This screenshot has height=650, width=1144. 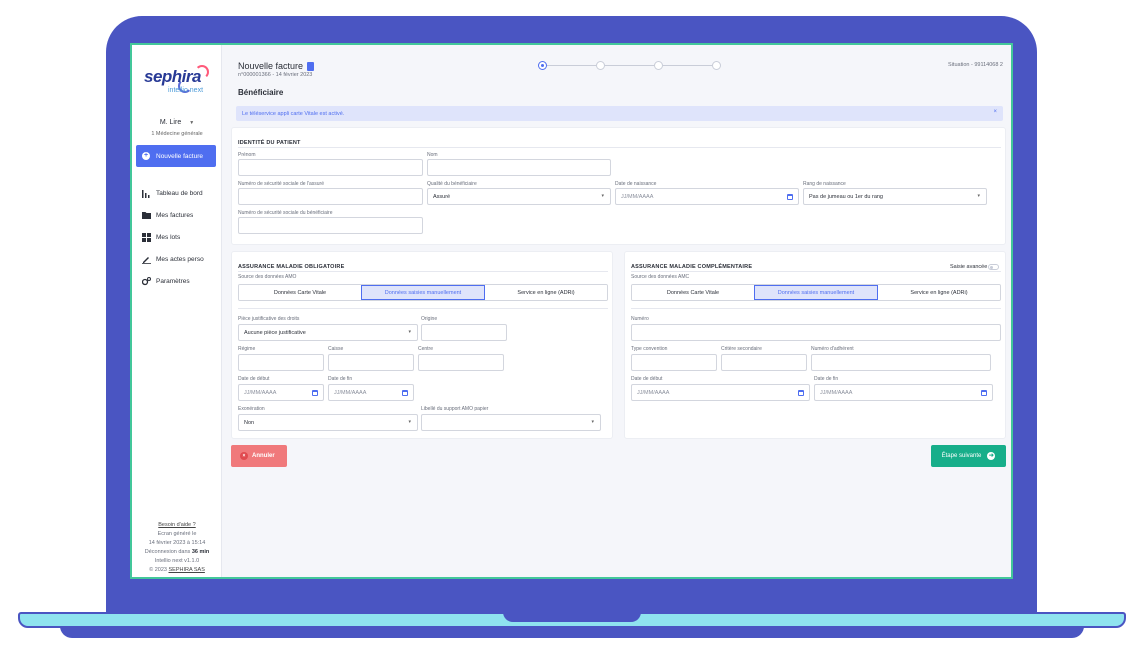 I want to click on centre-input, so click(x=461, y=362).